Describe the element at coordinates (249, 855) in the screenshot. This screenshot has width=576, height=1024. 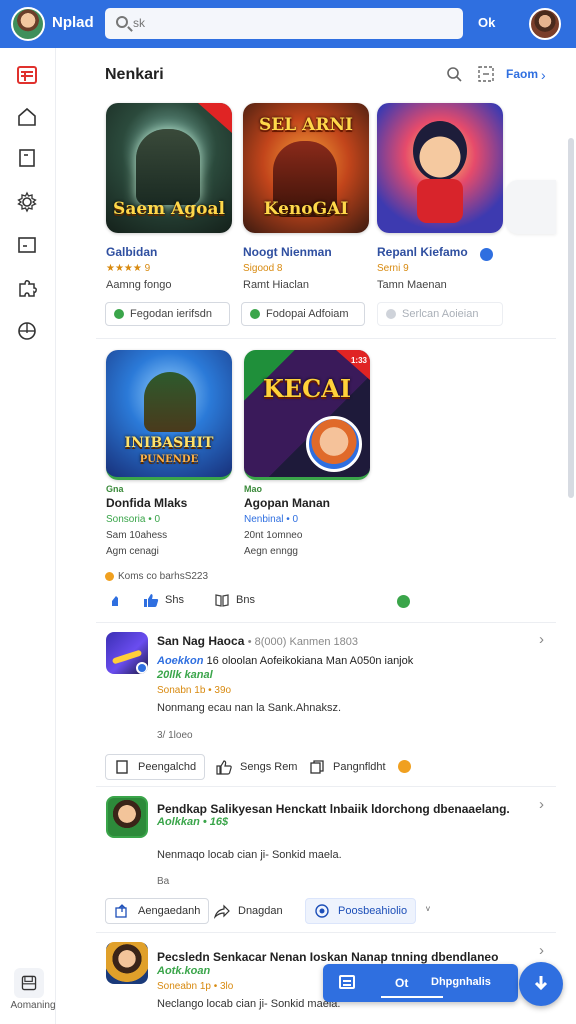
I see `post-body: Nenmaqo locab cian ji- Sonkid maela.` at that location.